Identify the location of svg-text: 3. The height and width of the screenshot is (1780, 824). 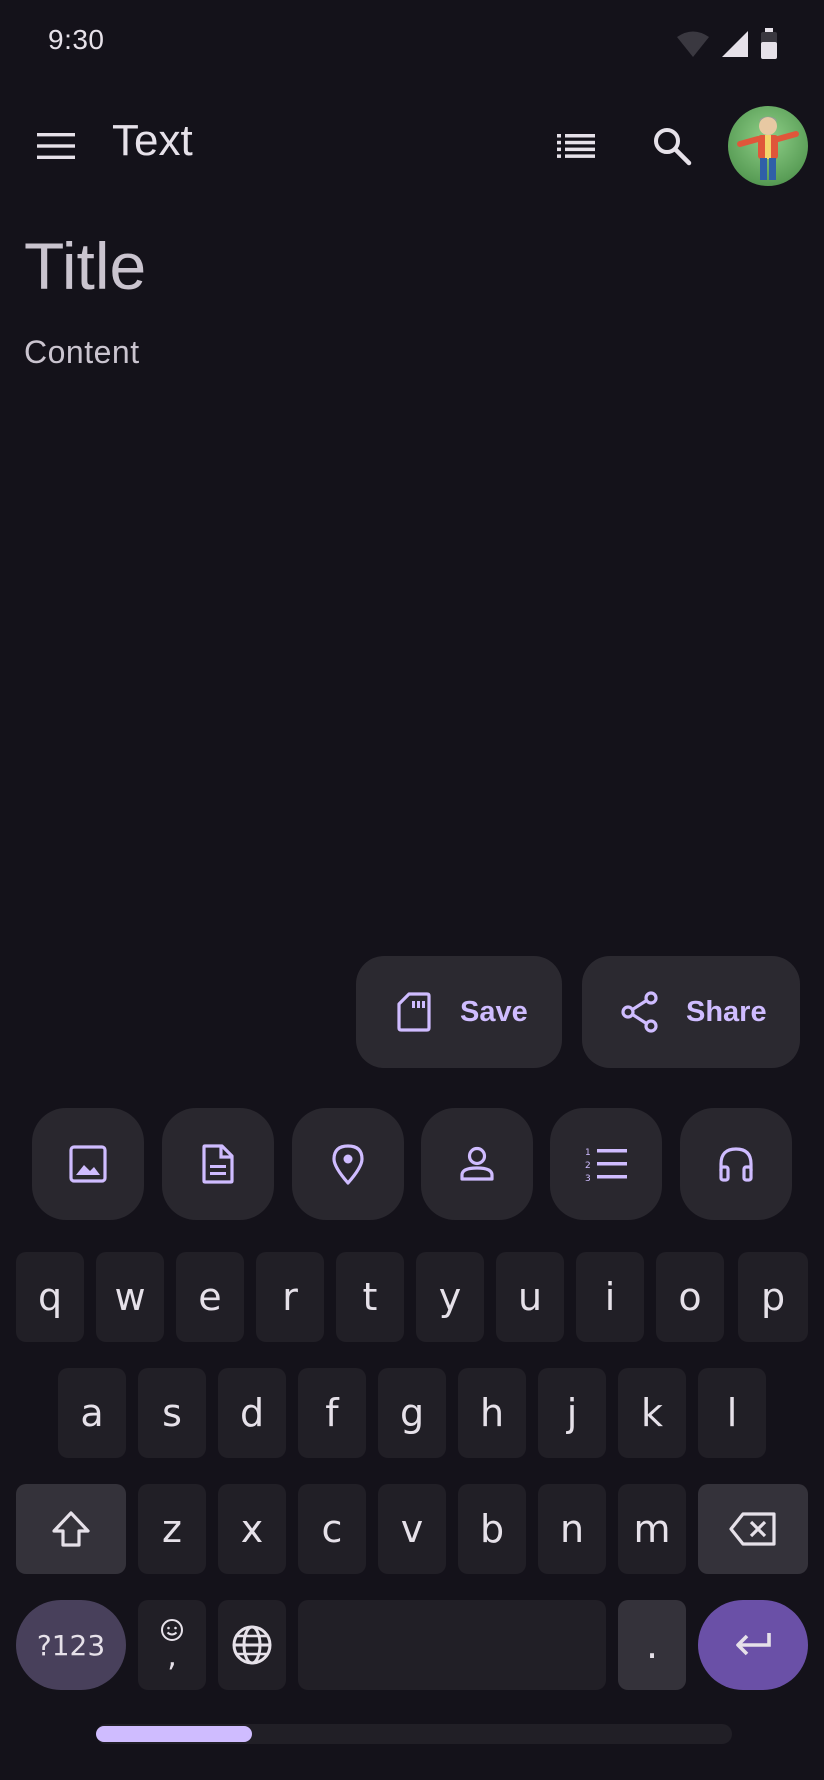
(588, 1178).